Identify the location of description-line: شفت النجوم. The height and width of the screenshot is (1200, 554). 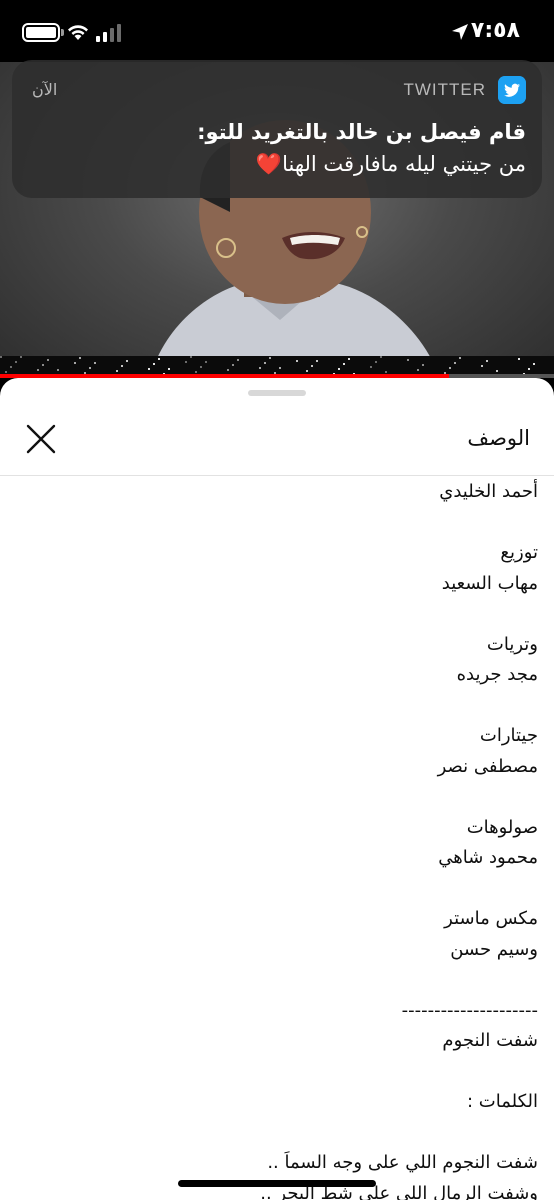
(490, 1040).